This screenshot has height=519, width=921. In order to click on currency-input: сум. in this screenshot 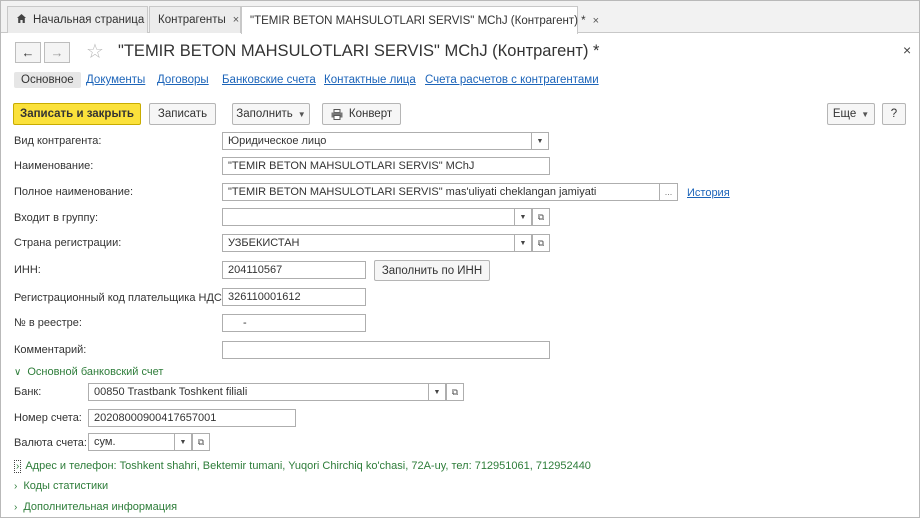, I will do `click(132, 442)`.